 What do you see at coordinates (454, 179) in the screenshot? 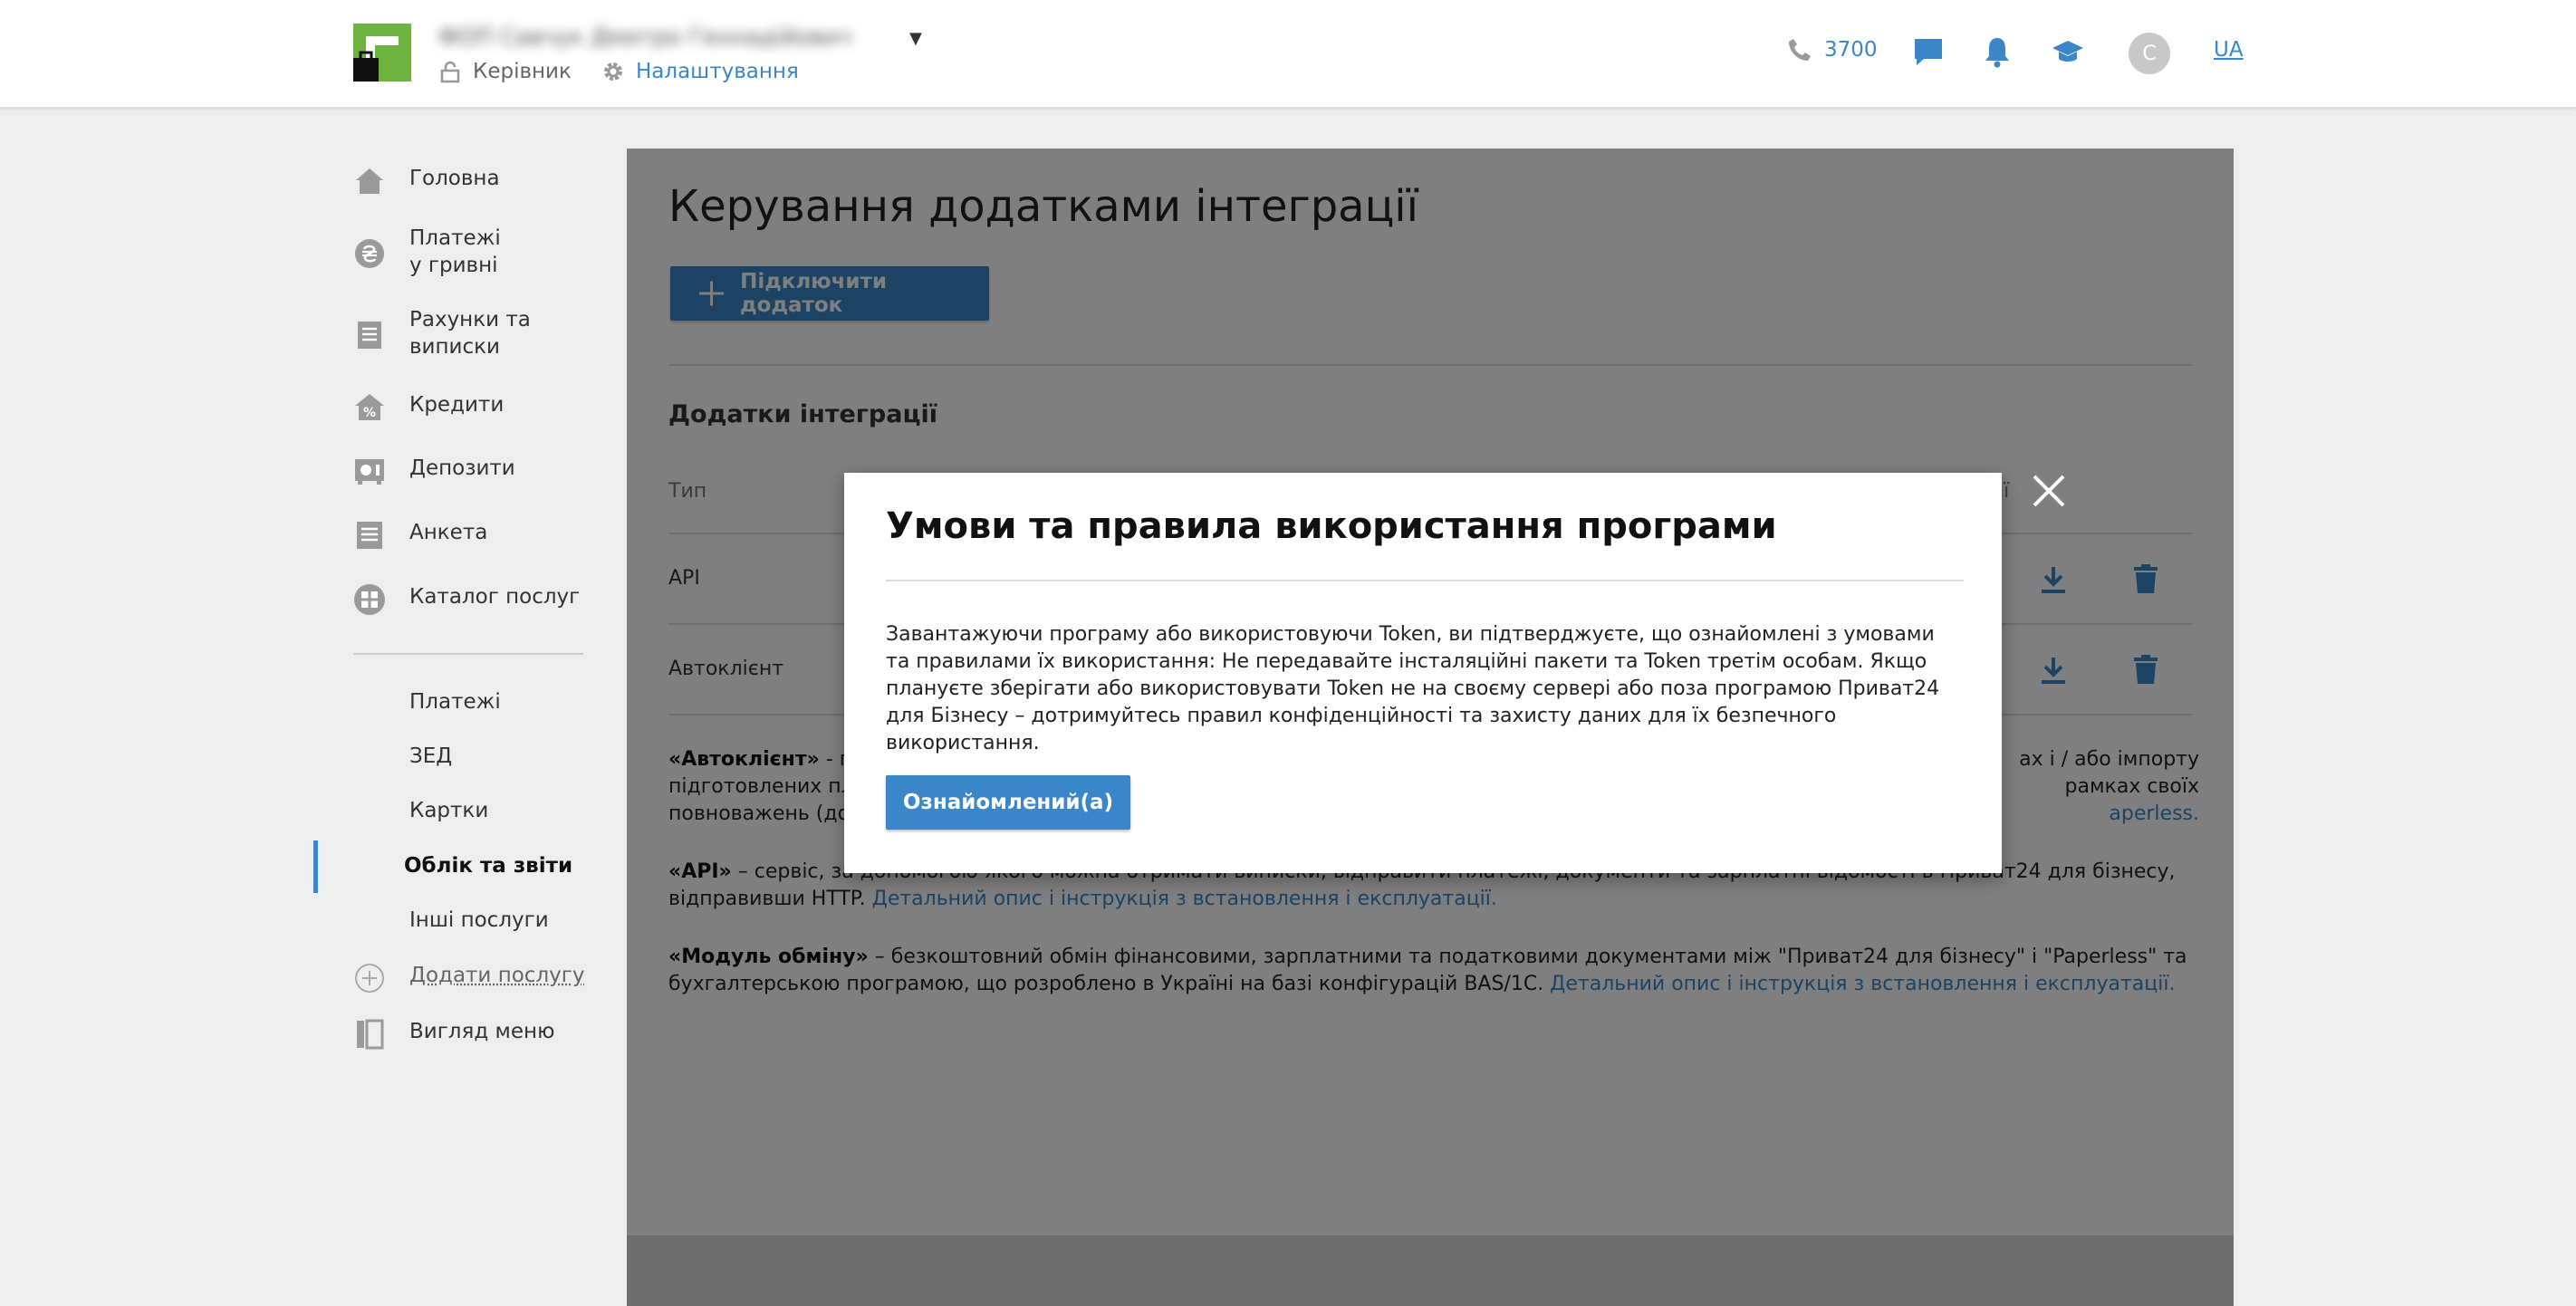
I see `sidebar-label: Головна` at bounding box center [454, 179].